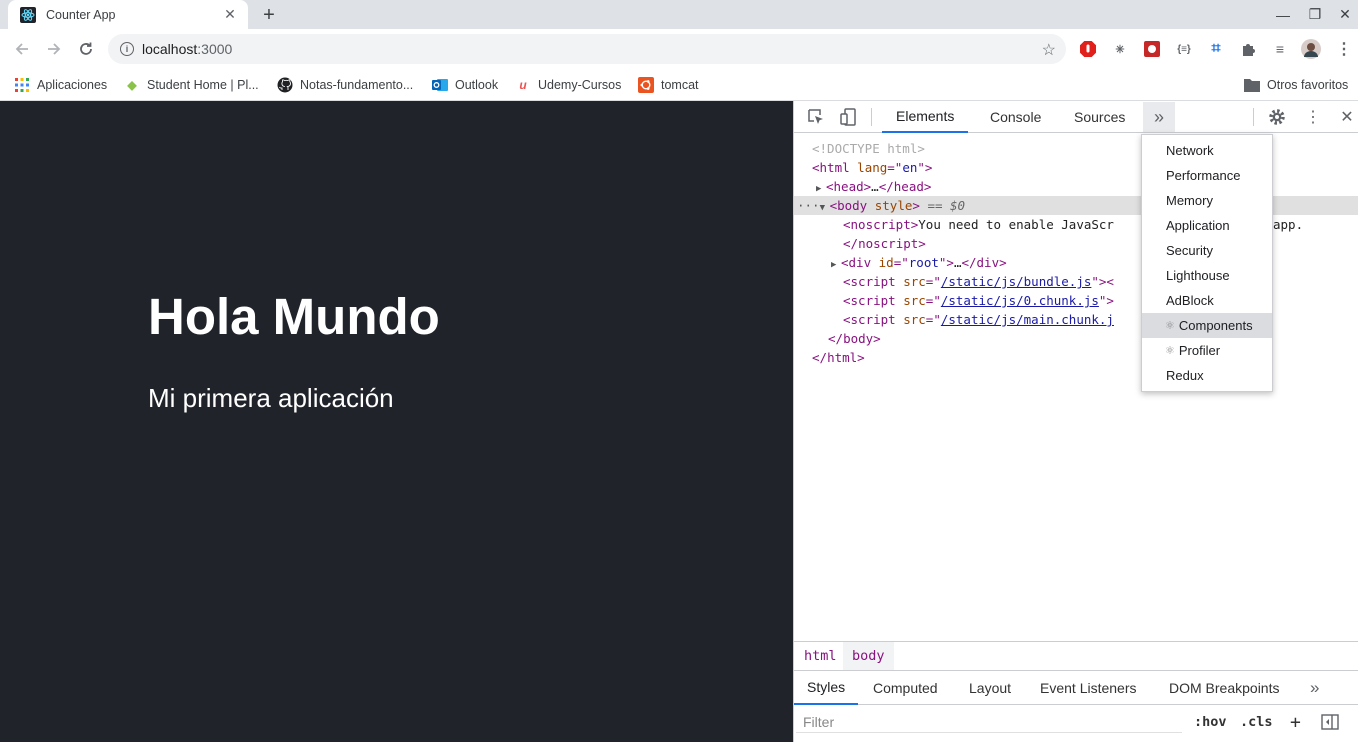 This screenshot has width=1358, height=742. What do you see at coordinates (1076, 205) in the screenshot?
I see `dom-node-body-selected: ···▼ <body style> == $0` at bounding box center [1076, 205].